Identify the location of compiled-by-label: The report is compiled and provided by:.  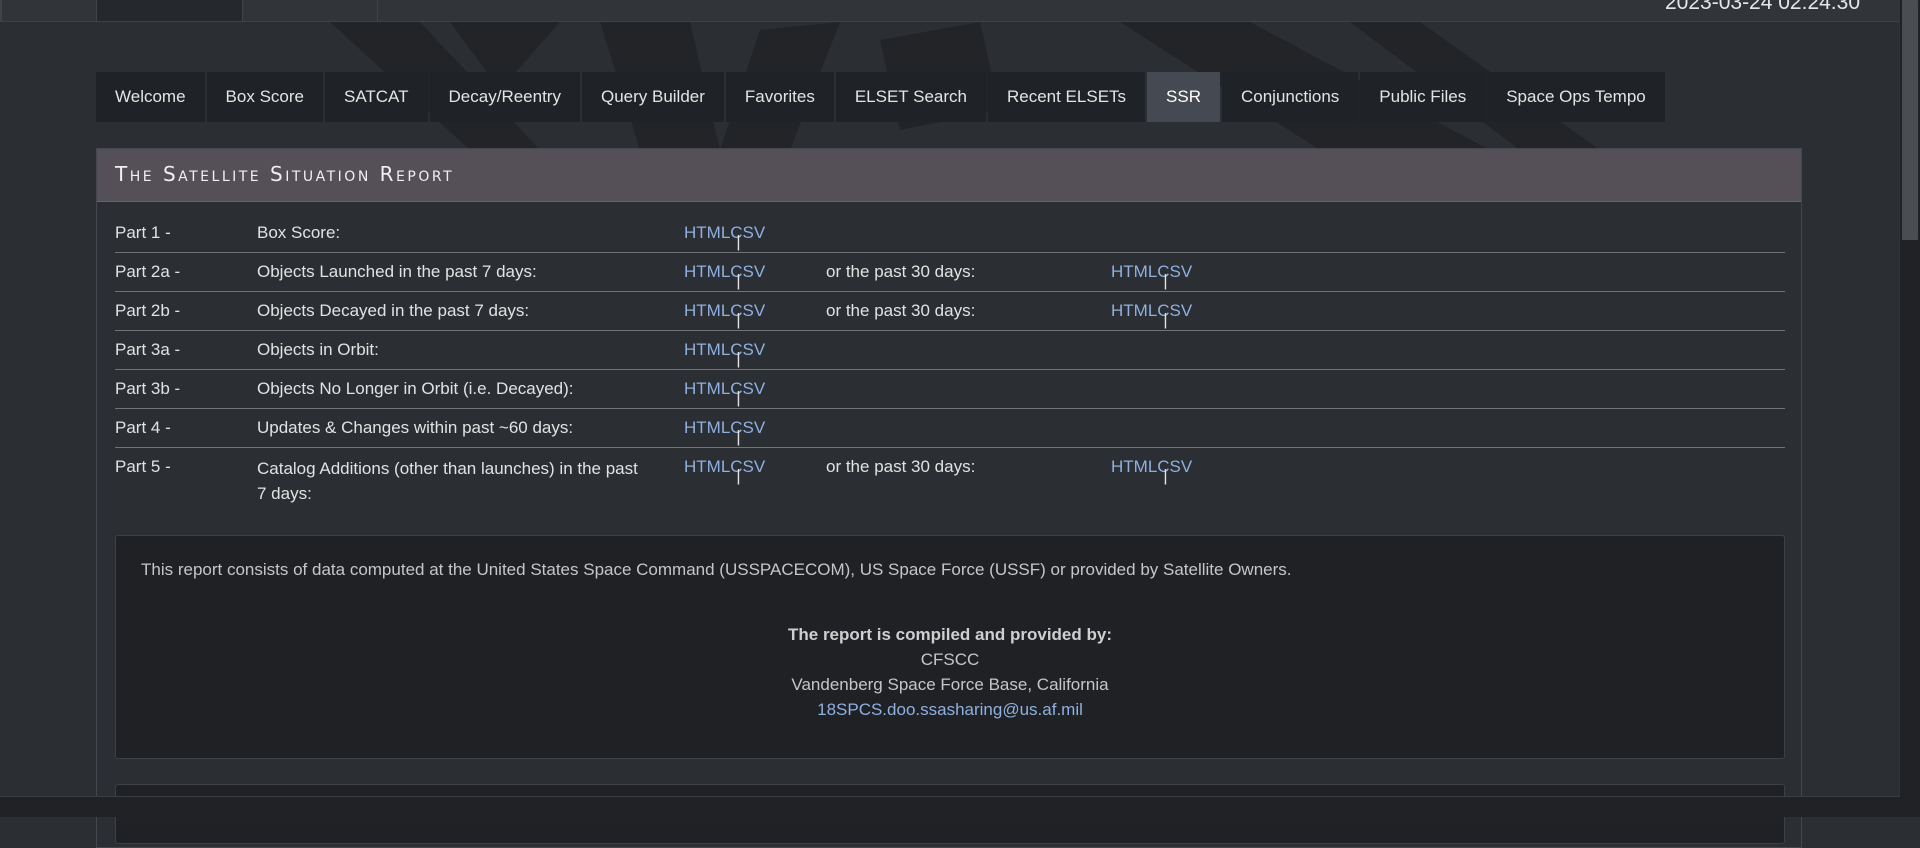
(950, 634).